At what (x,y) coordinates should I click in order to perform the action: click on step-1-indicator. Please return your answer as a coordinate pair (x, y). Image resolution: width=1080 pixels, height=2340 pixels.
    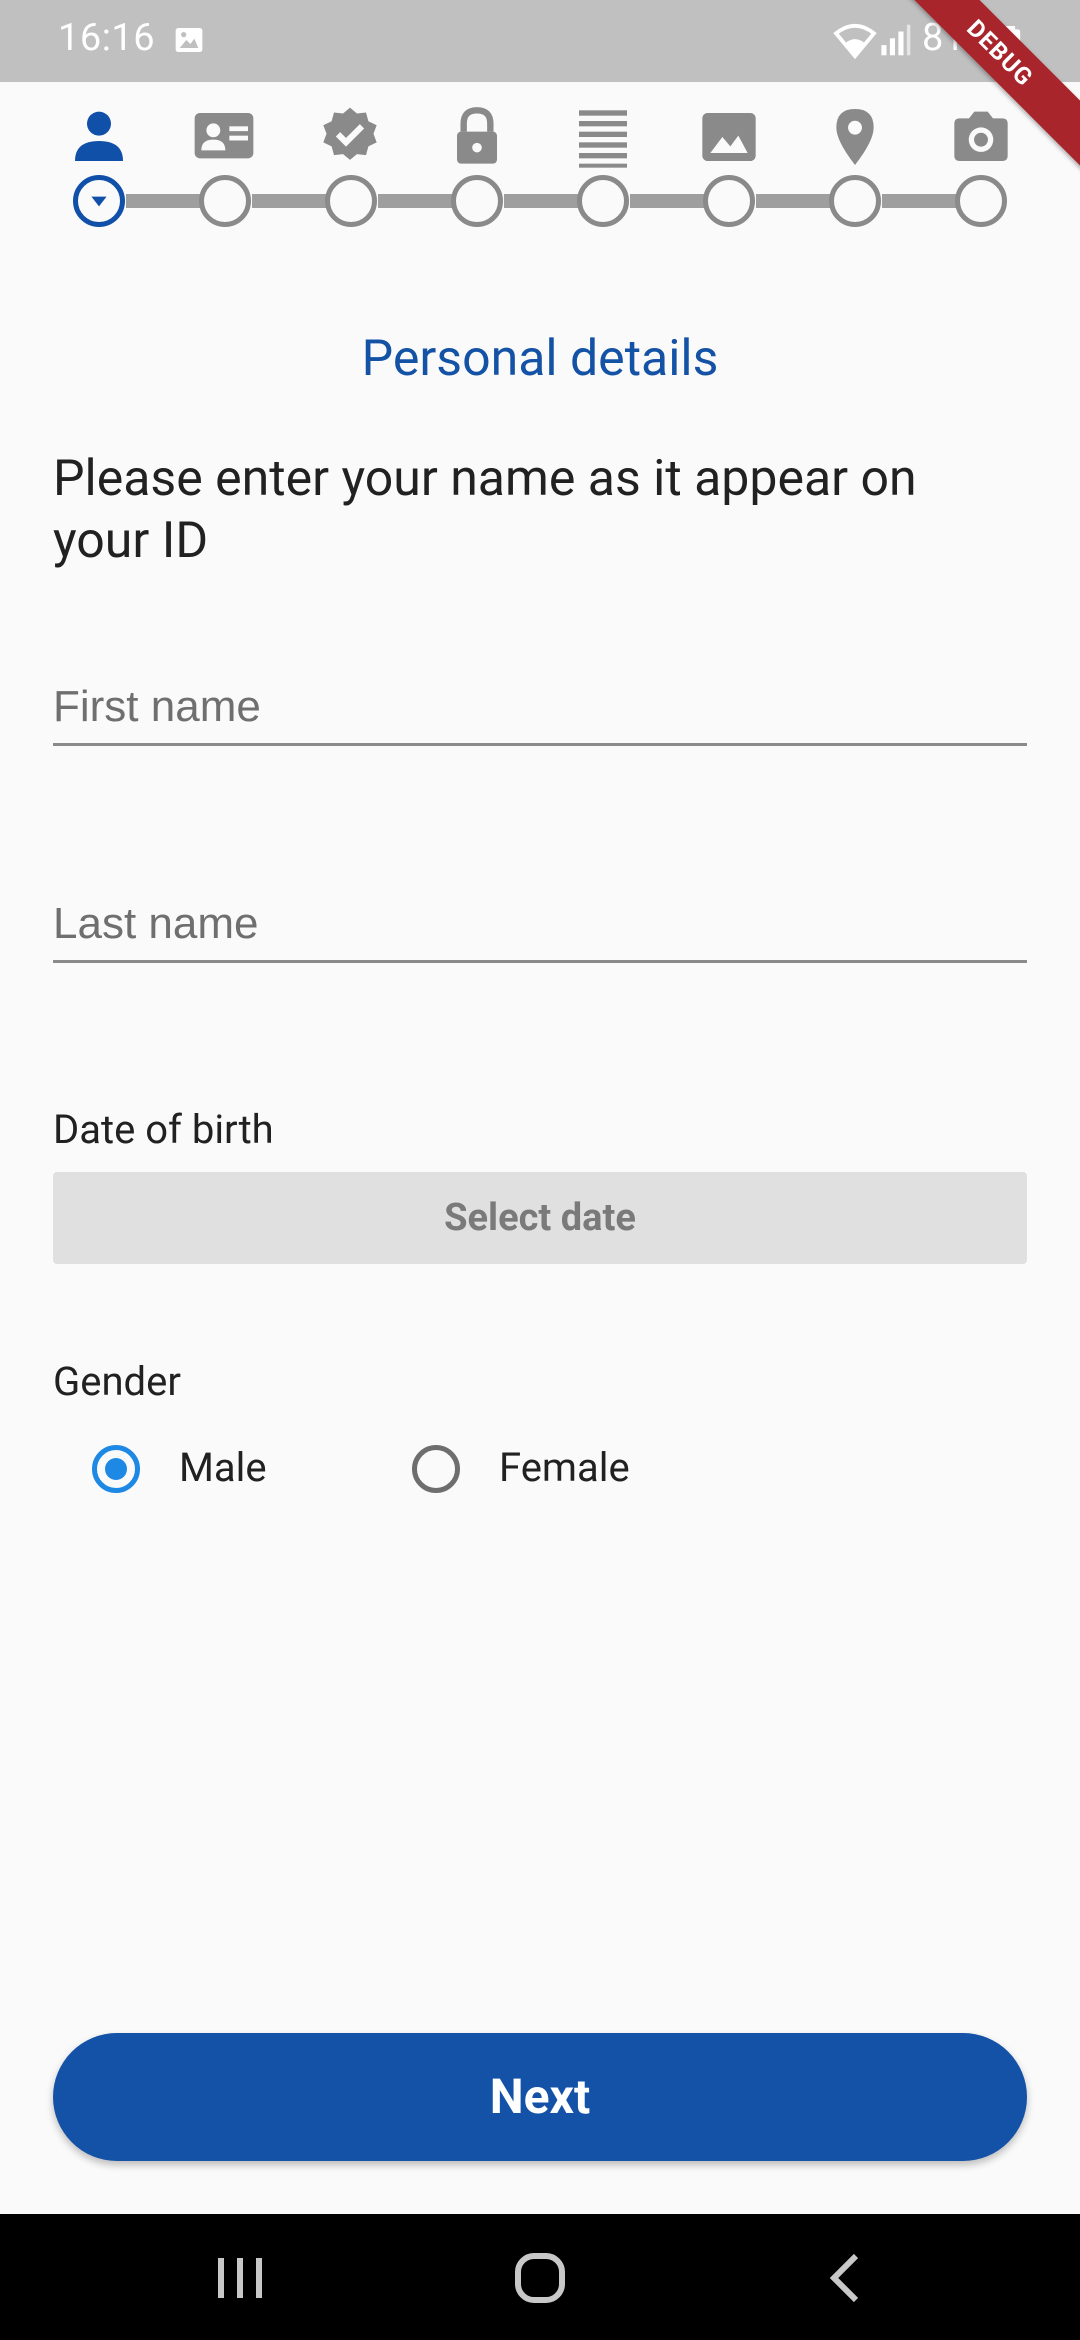
    Looking at the image, I should click on (99, 201).